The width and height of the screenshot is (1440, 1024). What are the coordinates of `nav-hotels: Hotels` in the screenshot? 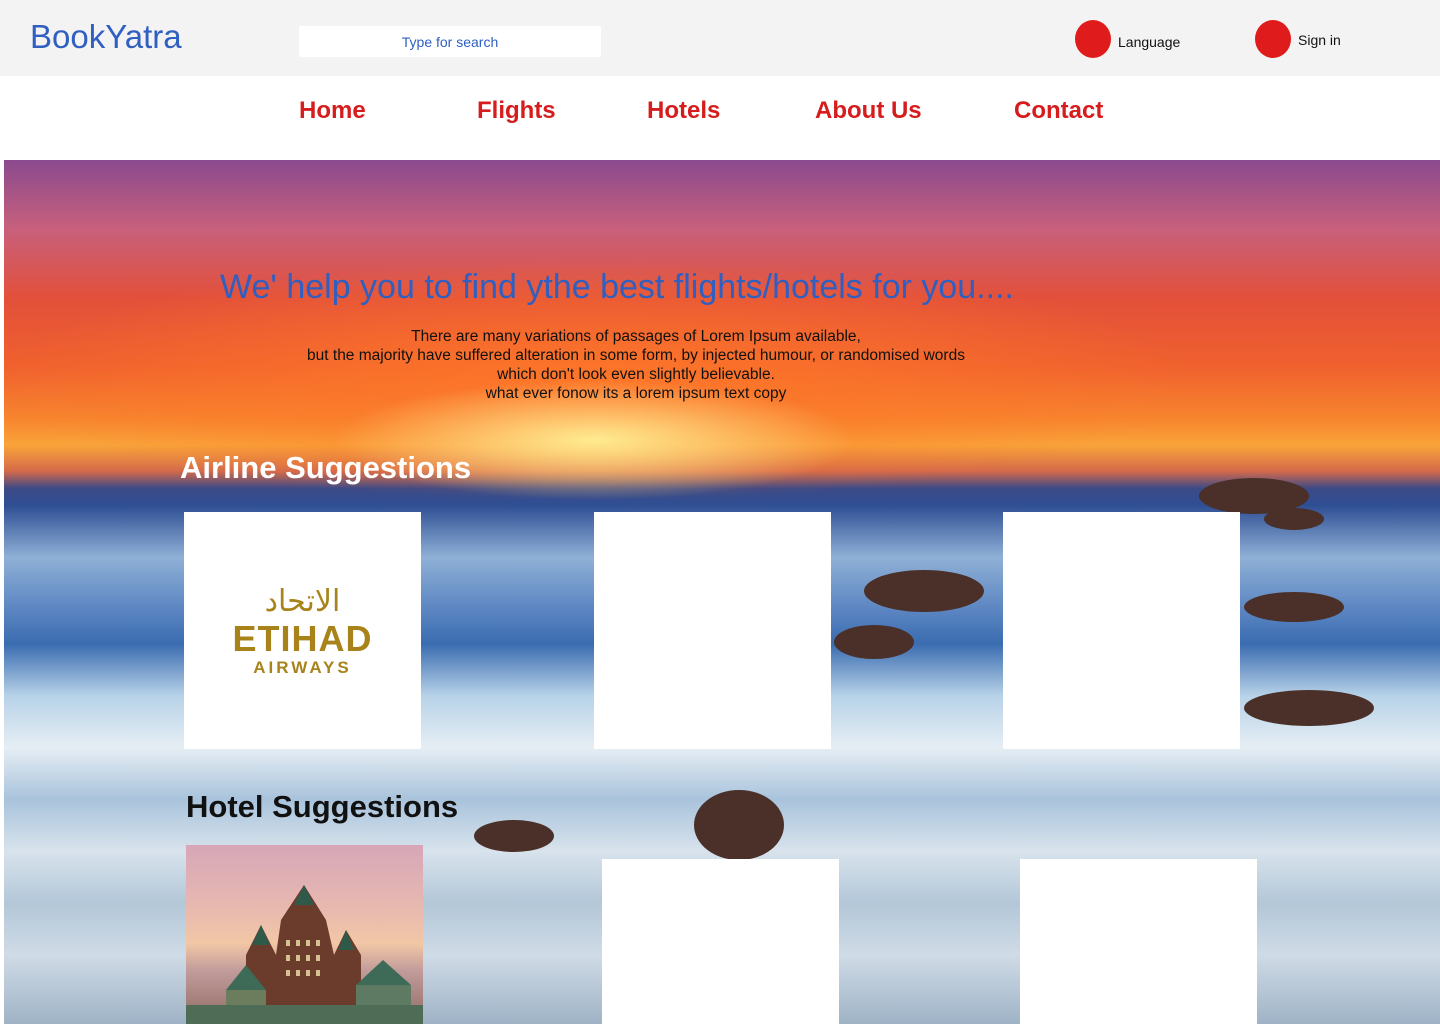 It's located at (683, 111).